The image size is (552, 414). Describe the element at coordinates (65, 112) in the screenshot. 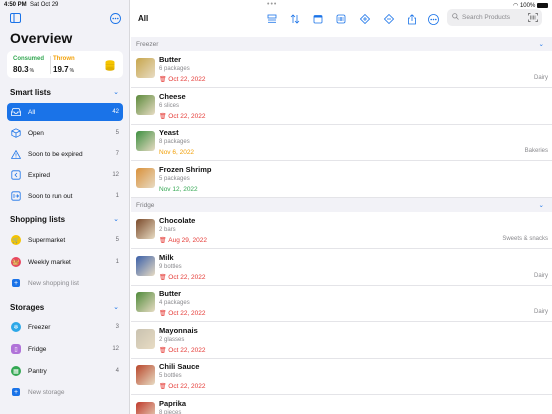

I see `sidebar-item-all: All 42` at that location.